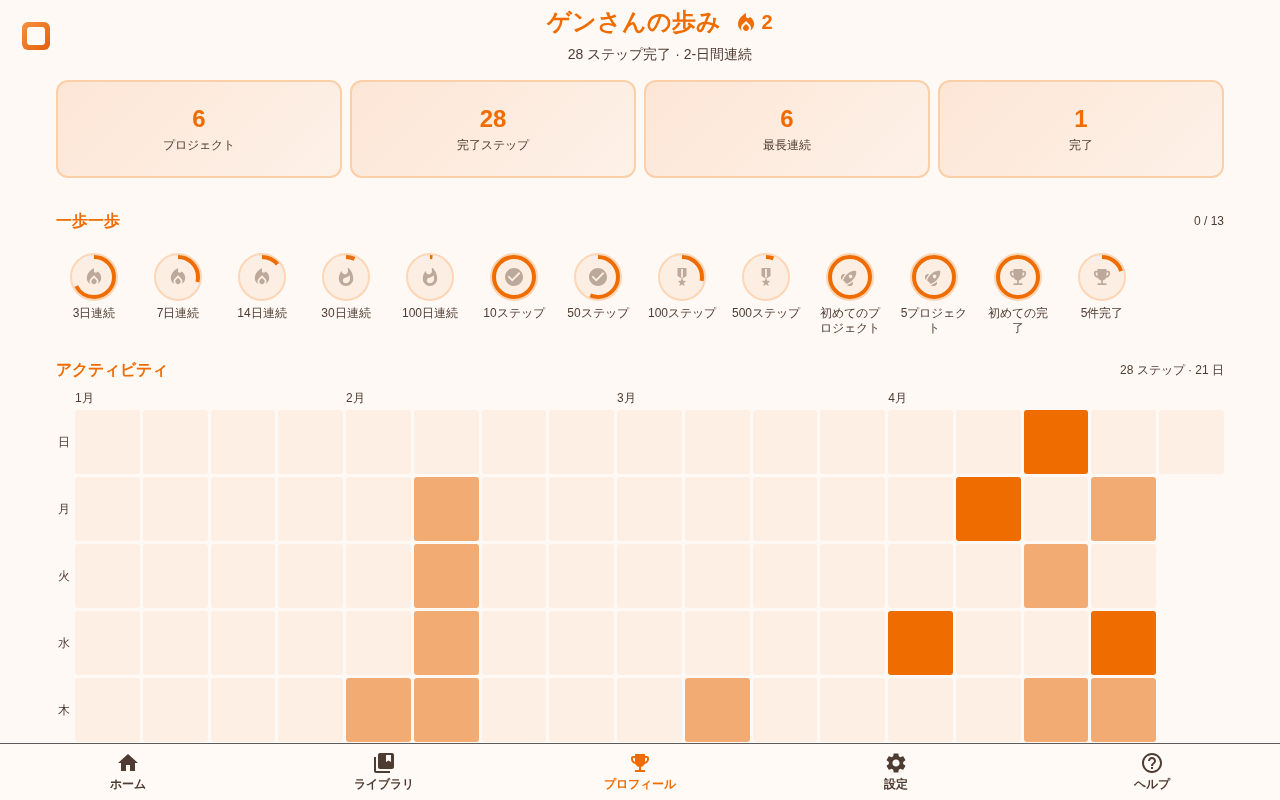 This screenshot has width=1280, height=800. Describe the element at coordinates (64, 710) in the screenshot. I see `weekday-label: 木` at that location.